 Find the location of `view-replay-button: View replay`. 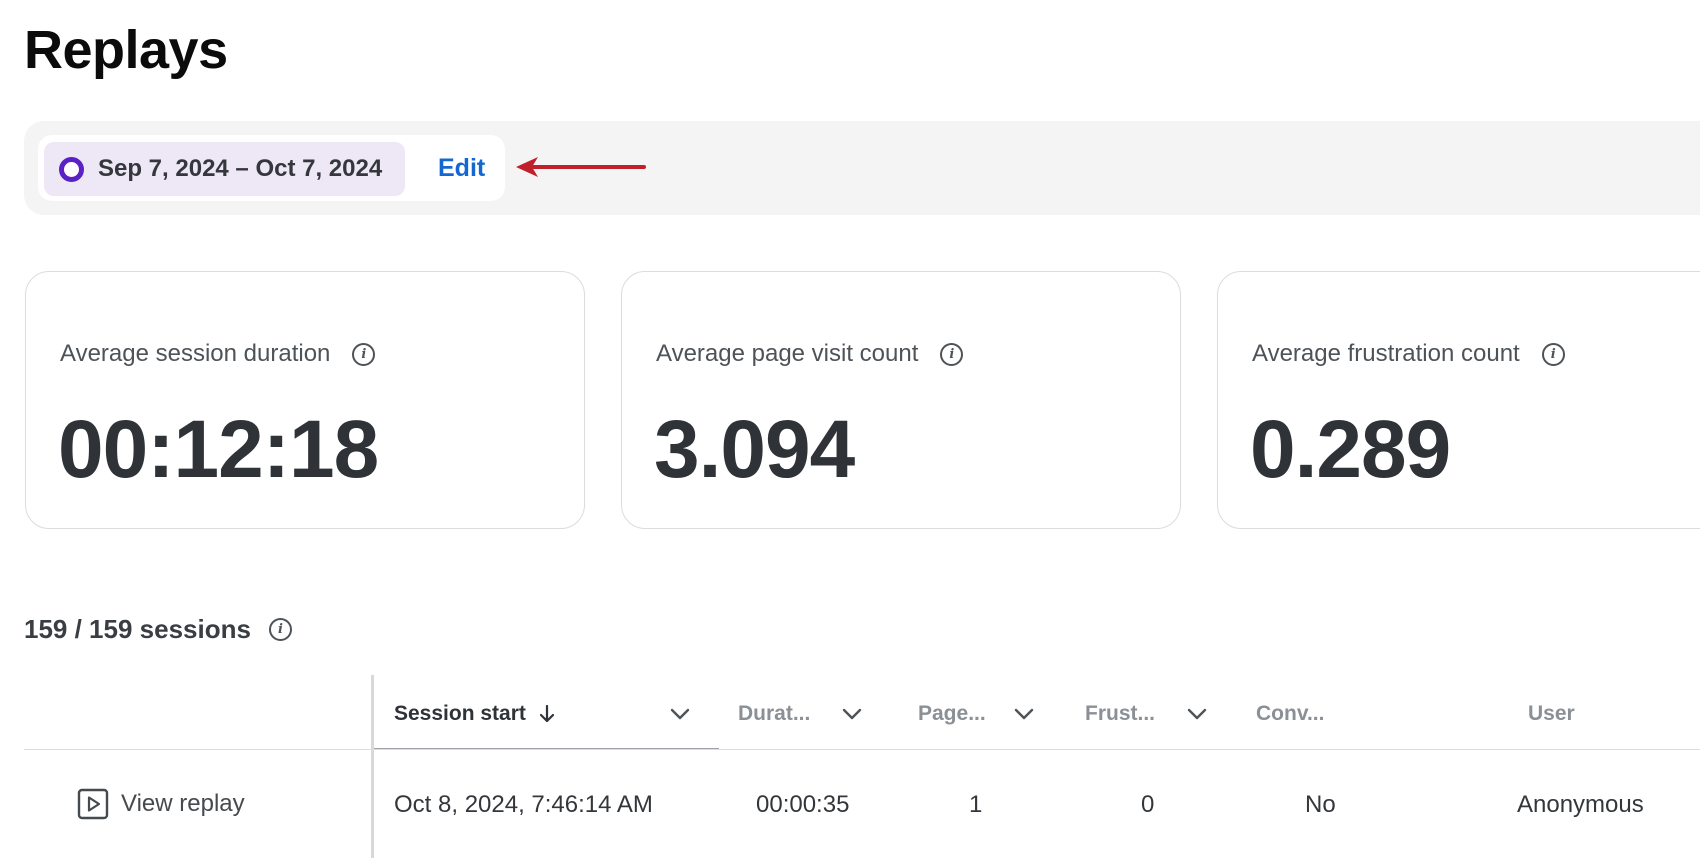

view-replay-button: View replay is located at coordinates (161, 804).